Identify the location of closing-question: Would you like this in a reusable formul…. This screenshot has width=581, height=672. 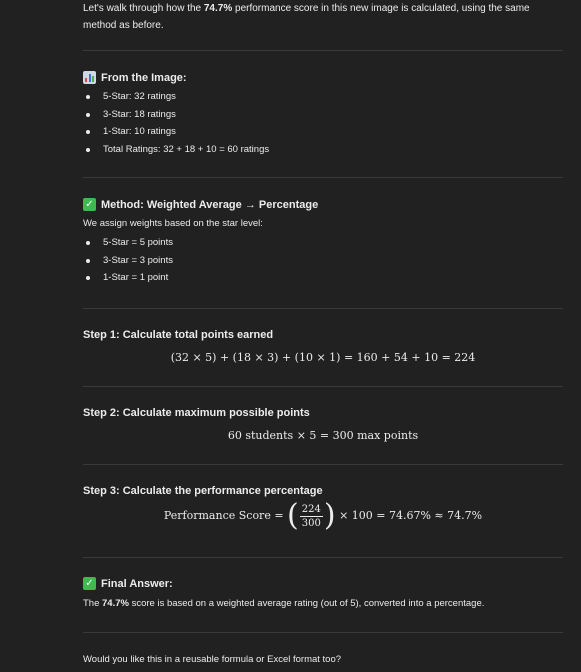
(212, 659).